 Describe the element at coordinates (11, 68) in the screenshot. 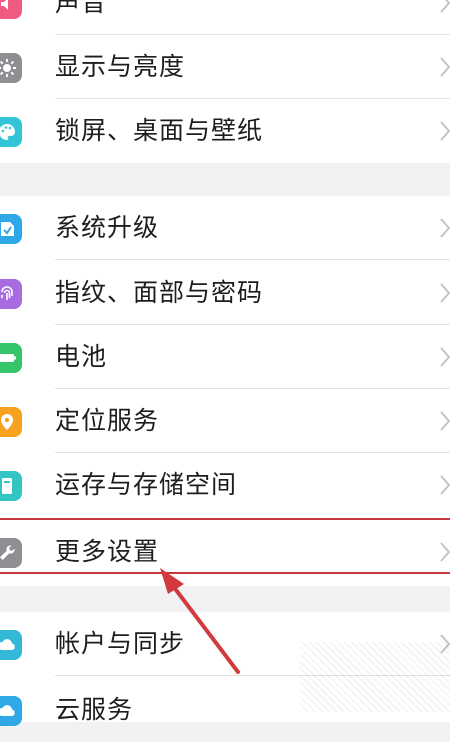

I see `brightness-icon` at that location.